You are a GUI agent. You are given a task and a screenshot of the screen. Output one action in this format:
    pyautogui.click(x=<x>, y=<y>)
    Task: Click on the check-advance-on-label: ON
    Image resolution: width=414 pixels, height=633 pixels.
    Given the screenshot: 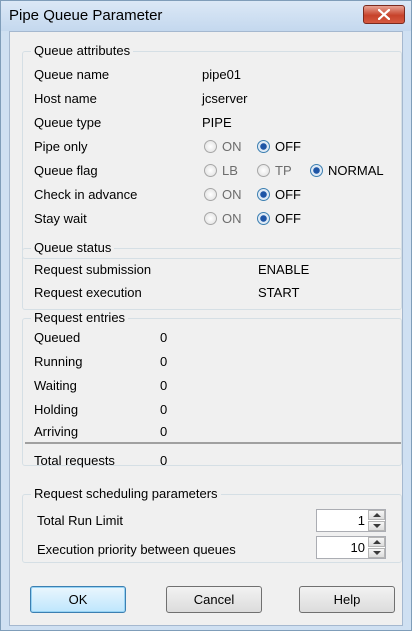 What is the action you would take?
    pyautogui.click(x=232, y=195)
    